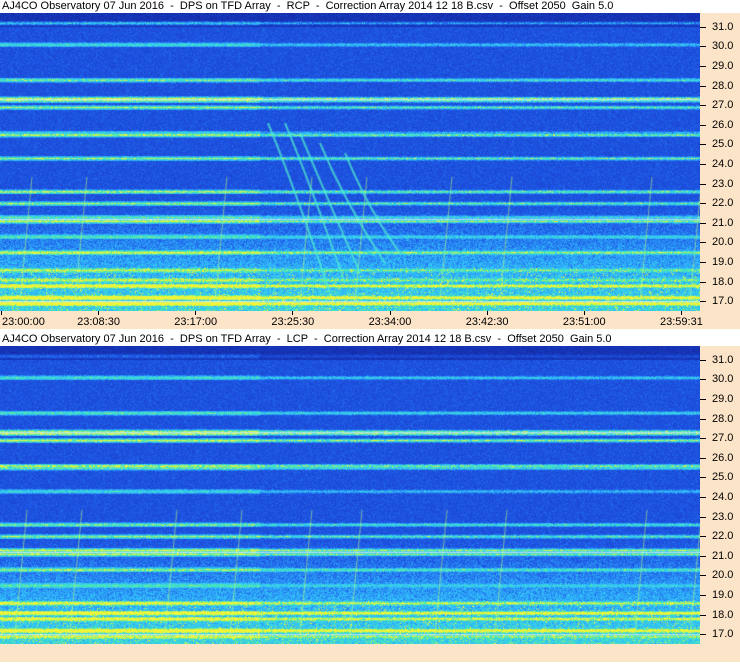 The image size is (740, 664). Describe the element at coordinates (681, 322) in the screenshot. I see `x-tick-label: 23:59:31` at that location.